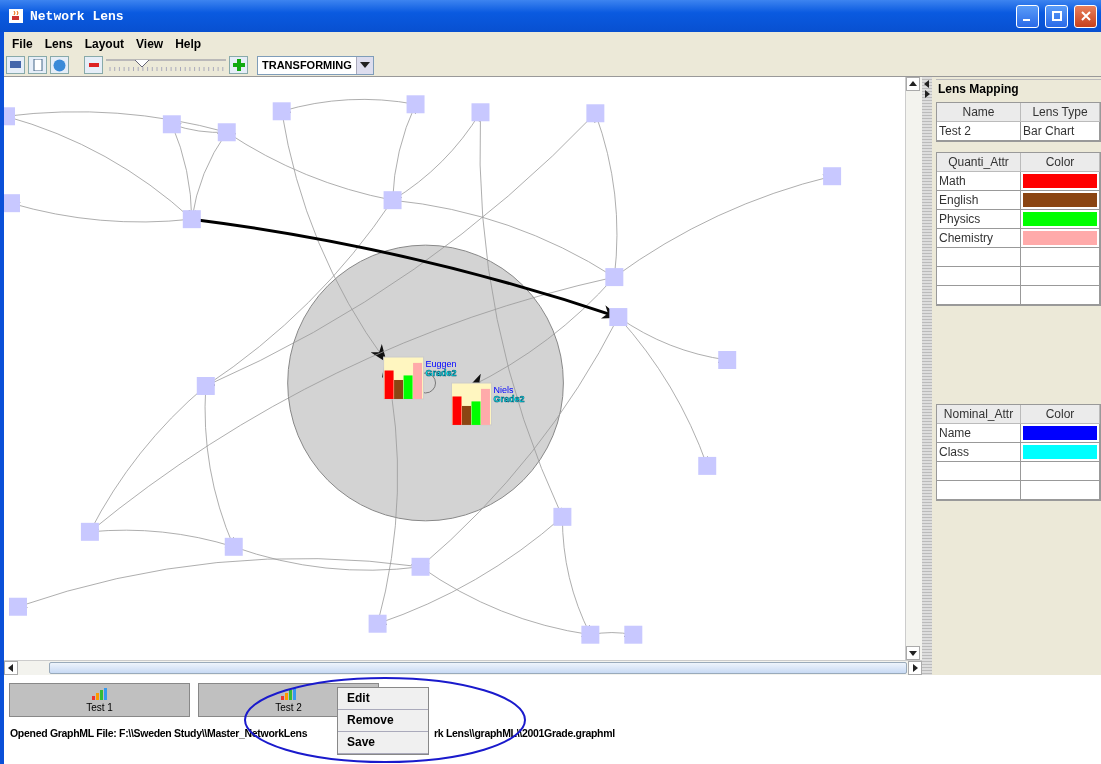  Describe the element at coordinates (1027, 16) in the screenshot. I see `minimize-button` at that location.